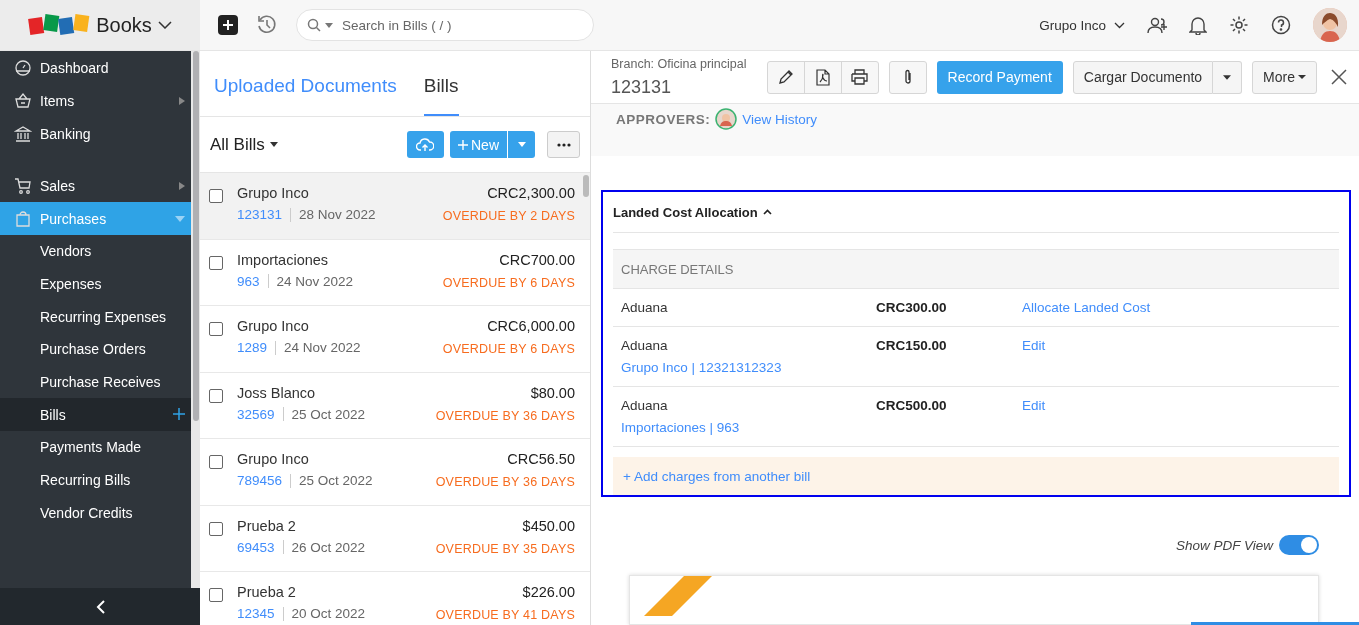 The width and height of the screenshot is (1359, 625). Describe the element at coordinates (59, 25) in the screenshot. I see `logo-icon` at that location.